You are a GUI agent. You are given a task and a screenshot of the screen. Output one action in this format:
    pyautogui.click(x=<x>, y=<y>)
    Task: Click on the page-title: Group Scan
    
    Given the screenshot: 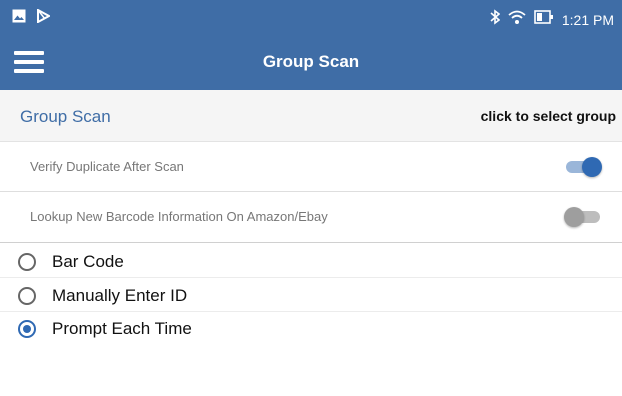 What is the action you would take?
    pyautogui.click(x=311, y=61)
    